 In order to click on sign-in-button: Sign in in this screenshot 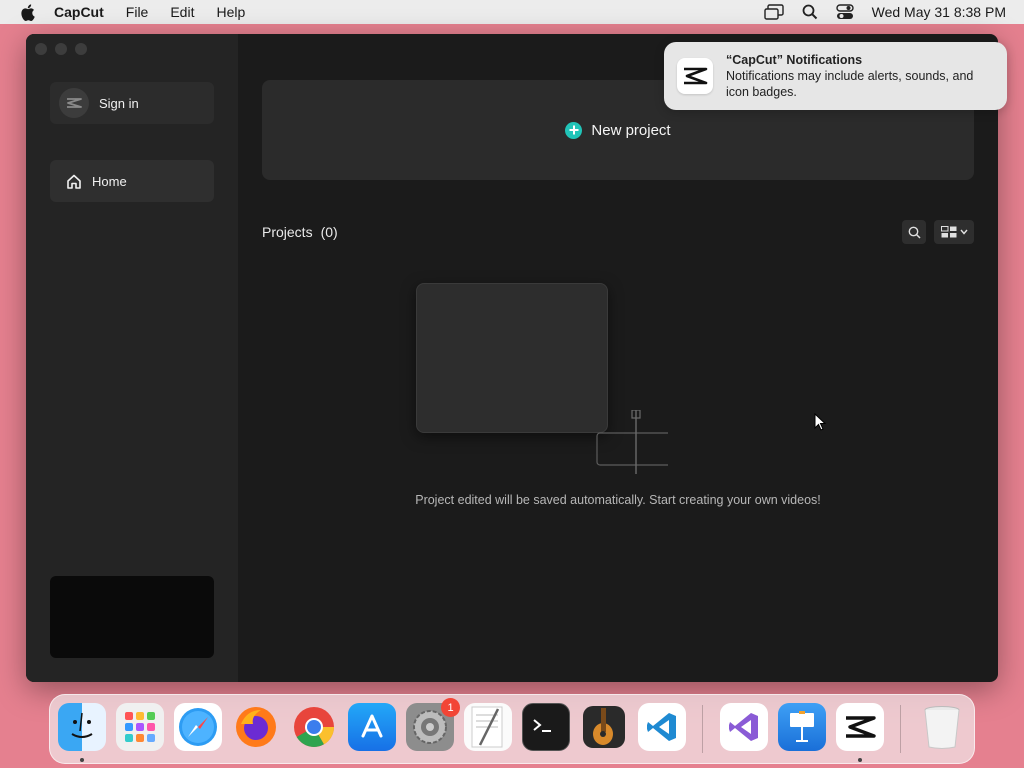, I will do `click(132, 103)`.